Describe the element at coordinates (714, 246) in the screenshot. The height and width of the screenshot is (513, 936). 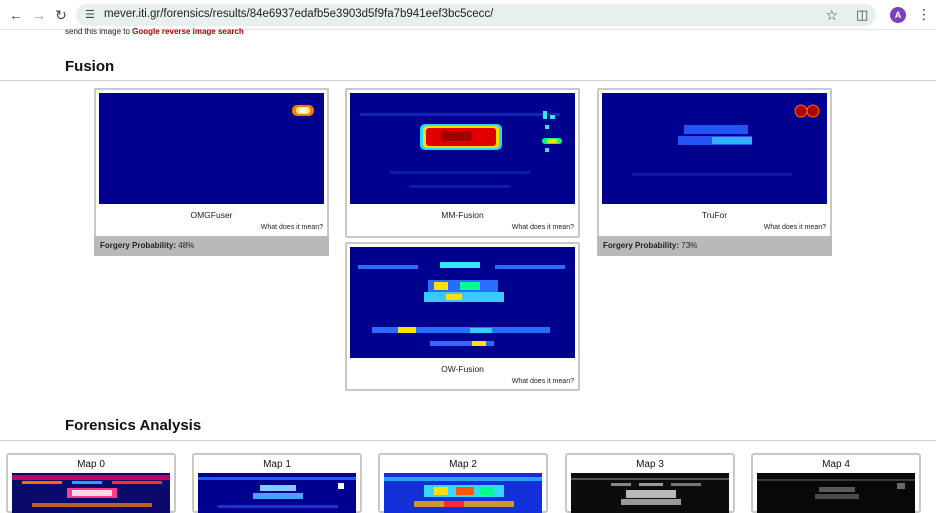
I see `forgery-probability-bar: Forgery Probability: 73%` at that location.